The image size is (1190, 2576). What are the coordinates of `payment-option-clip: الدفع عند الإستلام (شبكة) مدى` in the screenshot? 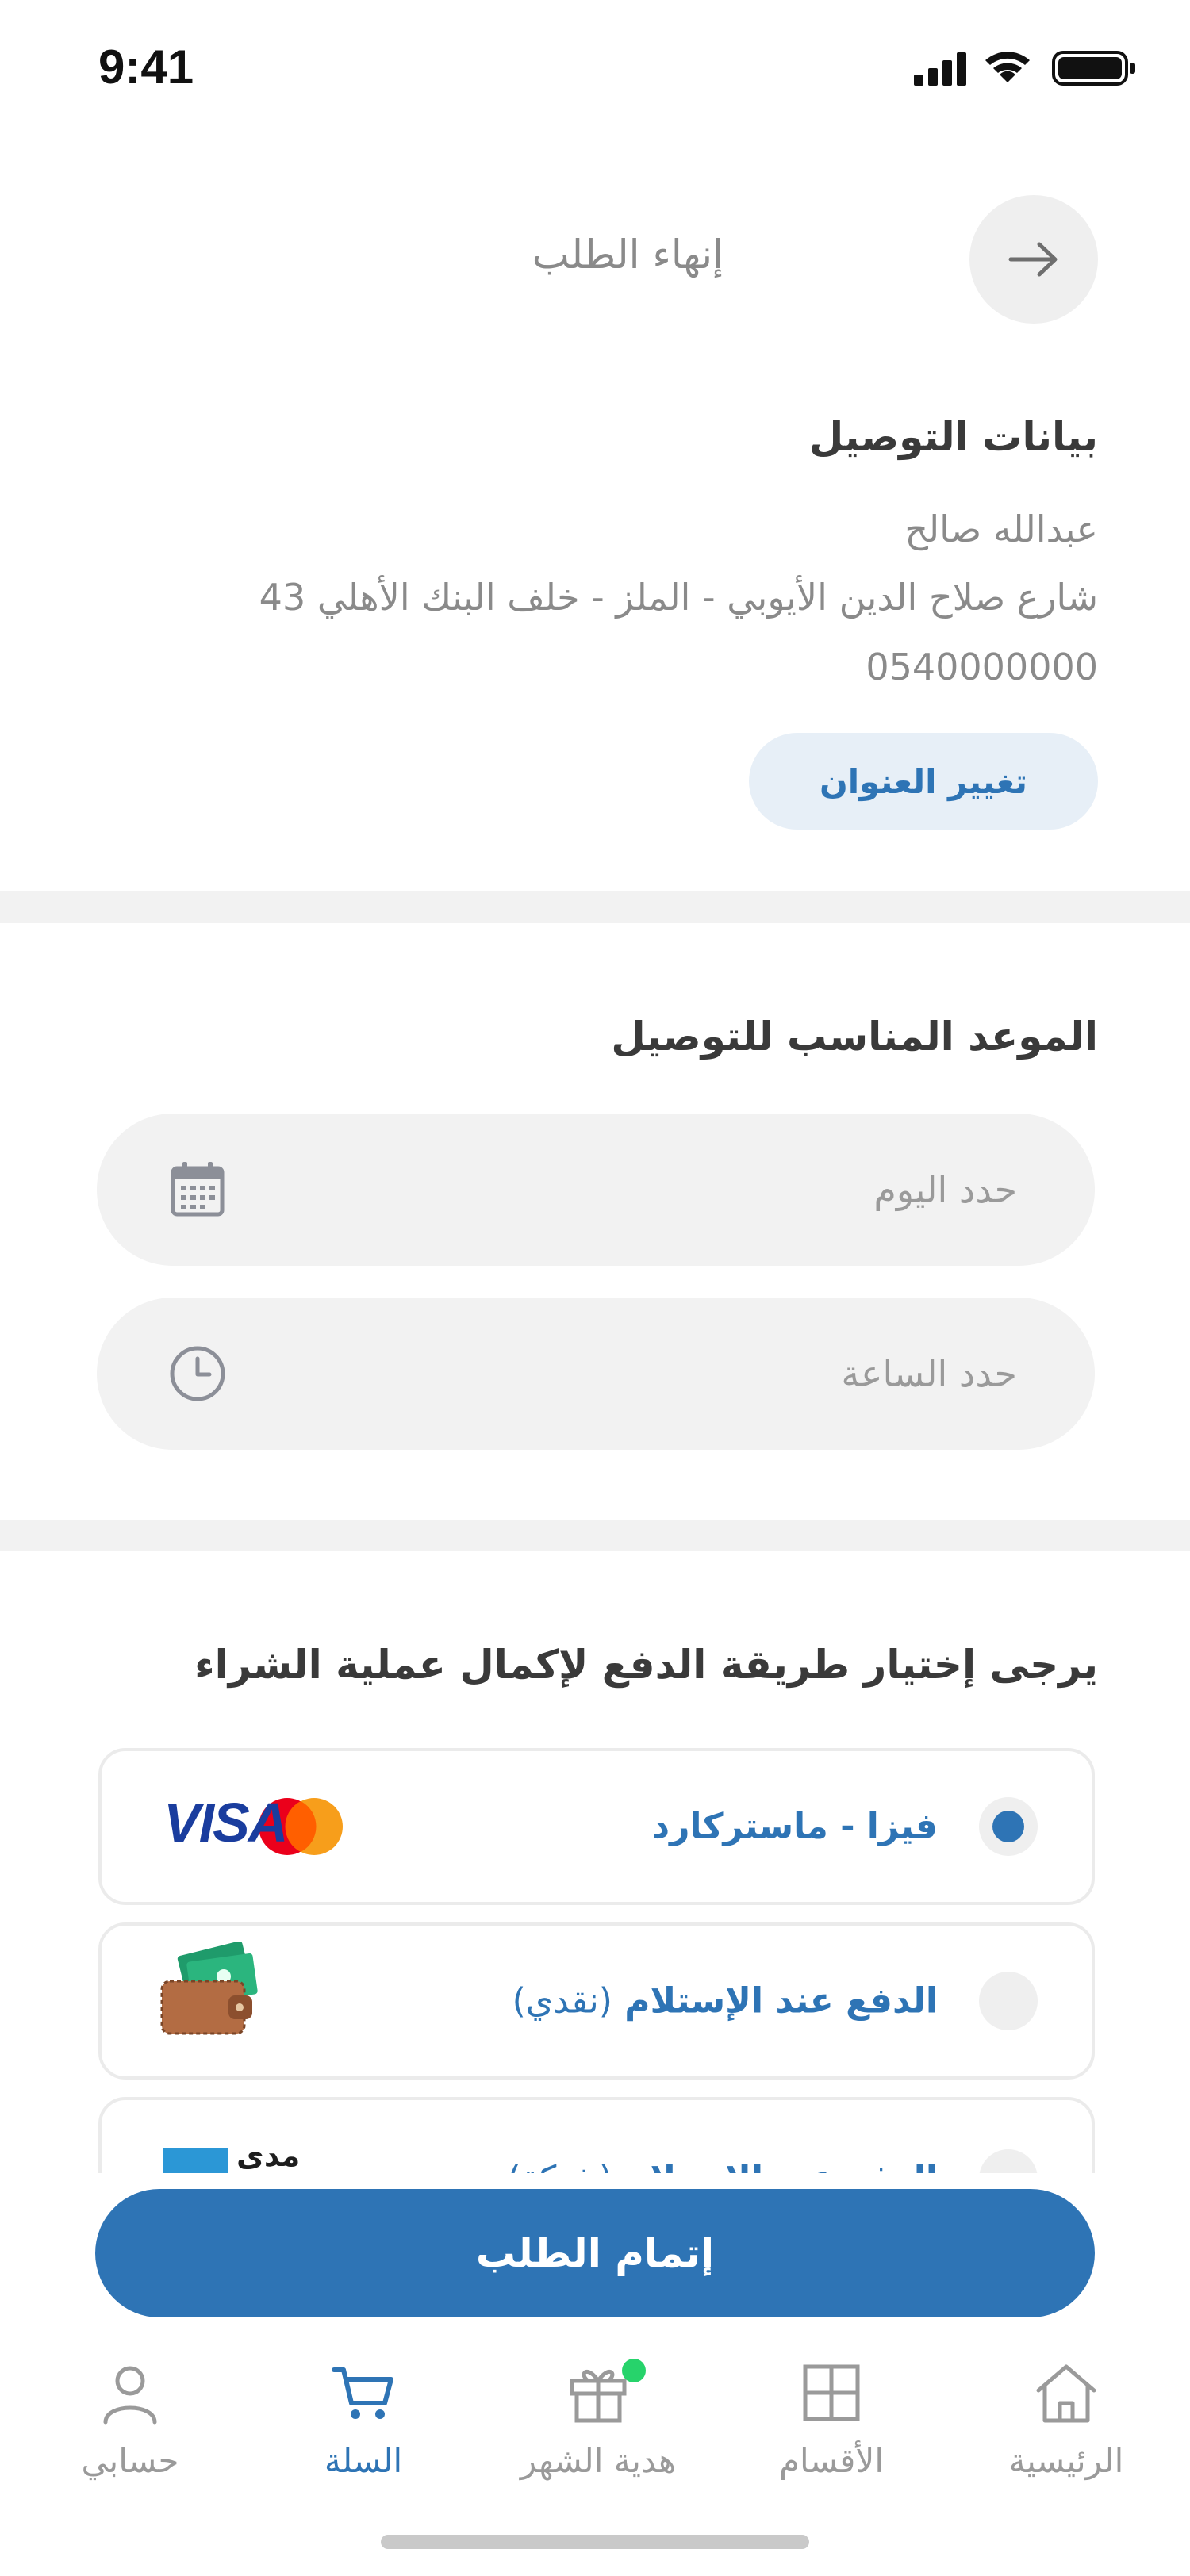 It's located at (595, 2135).